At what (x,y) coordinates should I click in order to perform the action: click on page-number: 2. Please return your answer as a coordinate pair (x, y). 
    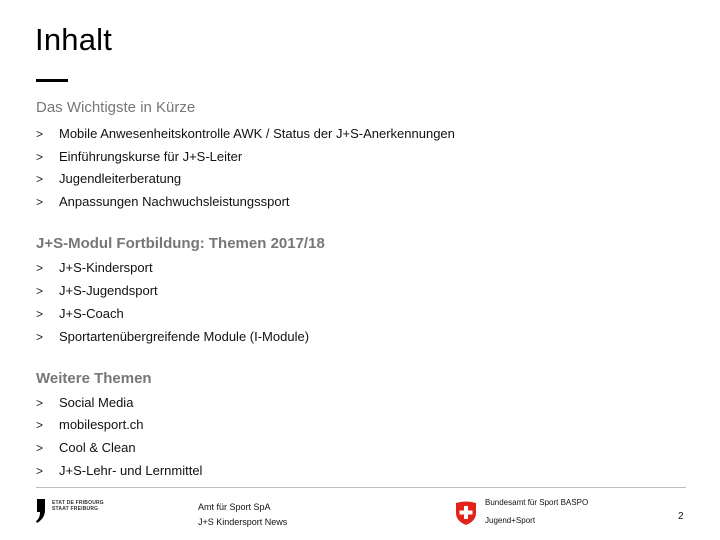
    Looking at the image, I should click on (681, 516).